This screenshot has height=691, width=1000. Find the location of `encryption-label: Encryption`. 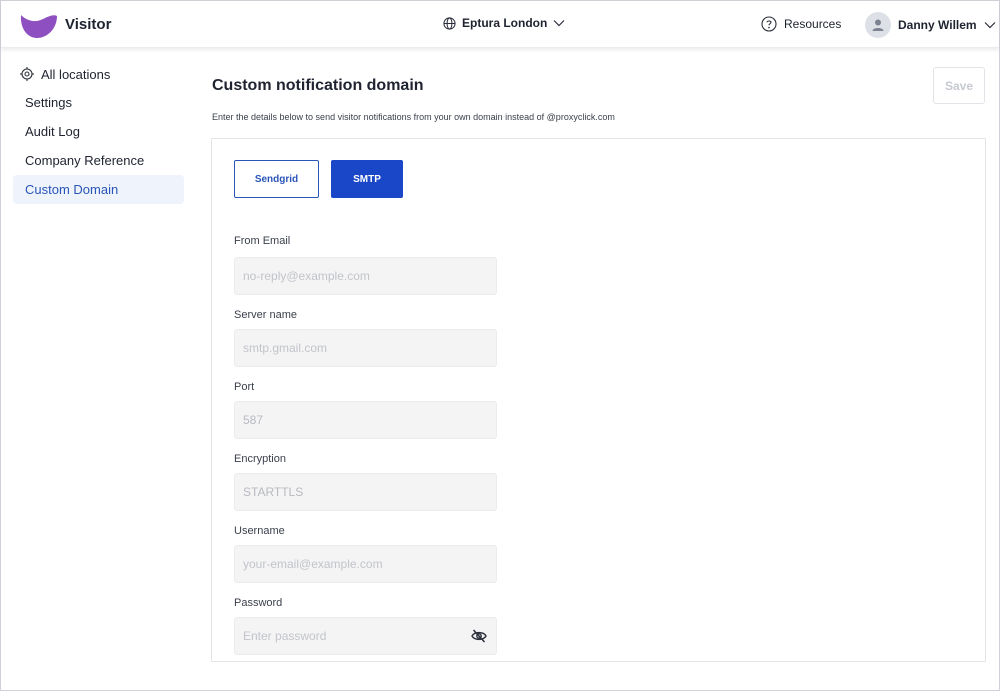

encryption-label: Encryption is located at coordinates (260, 459).